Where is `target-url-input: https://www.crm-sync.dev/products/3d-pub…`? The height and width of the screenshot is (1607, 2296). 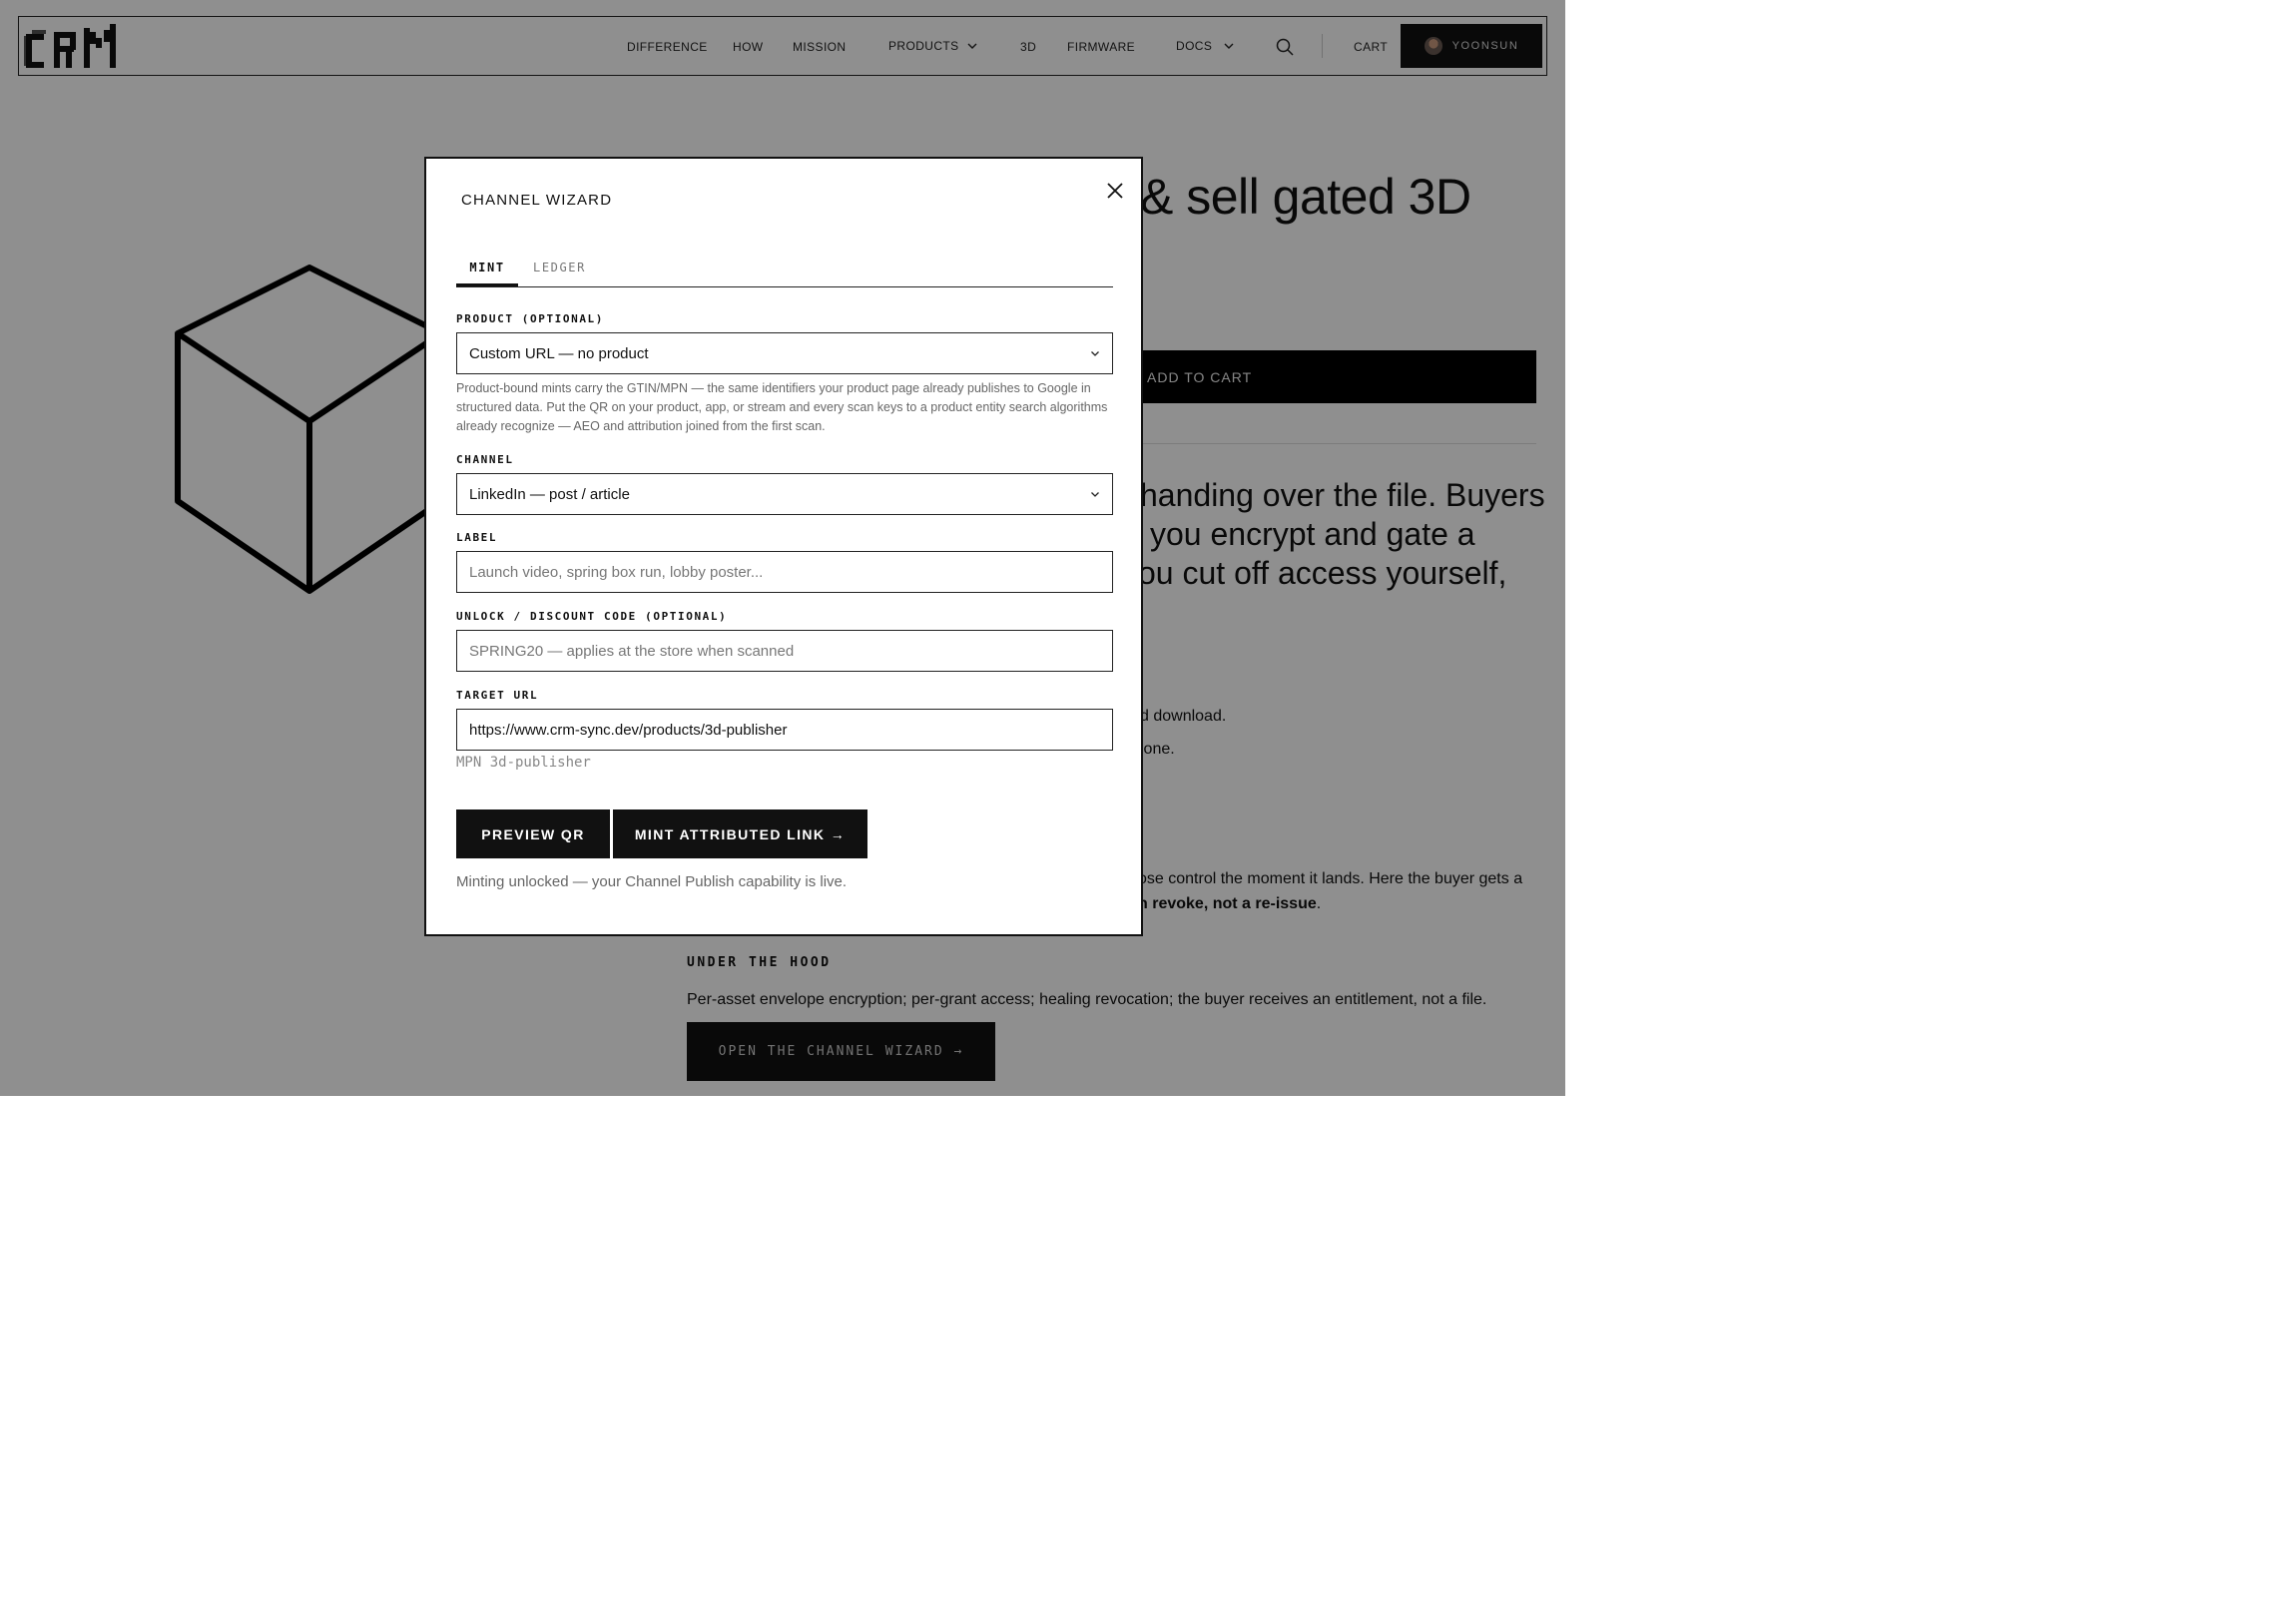
target-url-input: https://www.crm-sync.dev/products/3d-pub… is located at coordinates (785, 730).